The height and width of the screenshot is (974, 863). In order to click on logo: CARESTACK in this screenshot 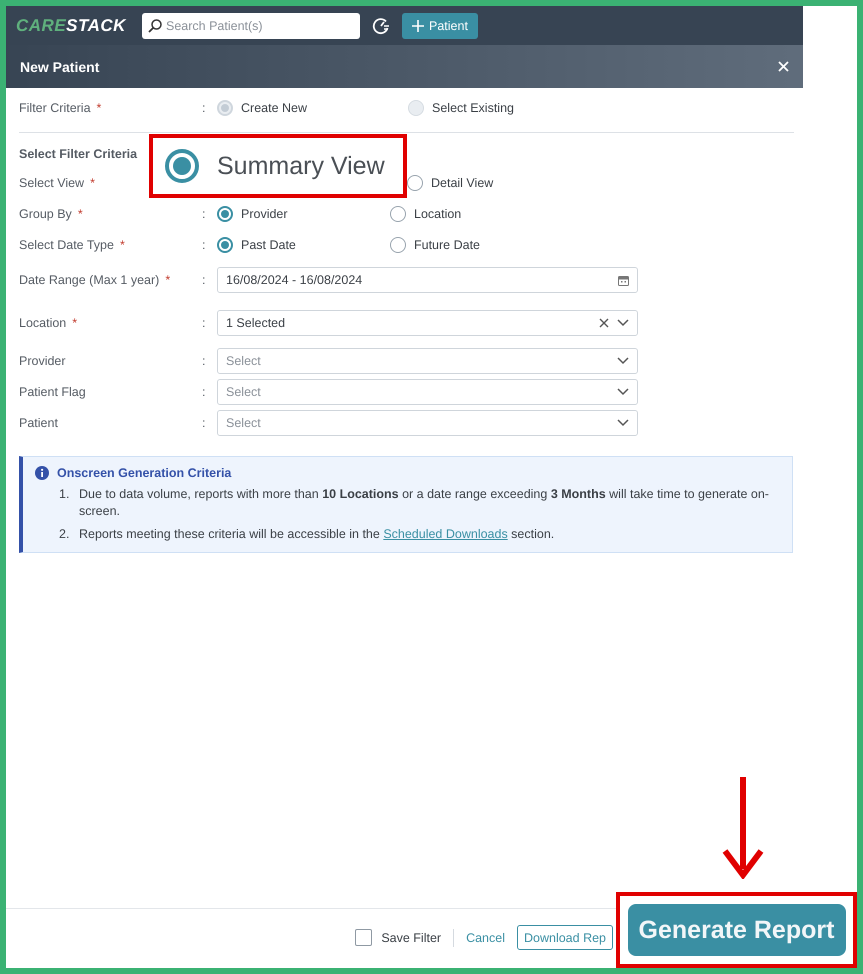, I will do `click(72, 26)`.